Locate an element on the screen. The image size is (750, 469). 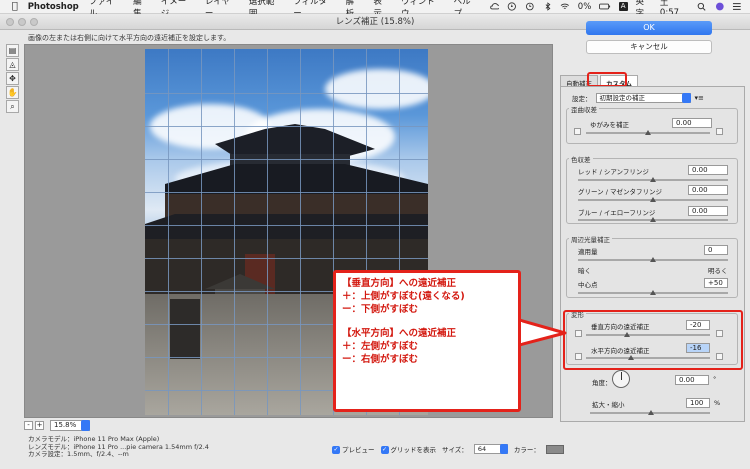
preview-checkbox: ✓ プレビュー is located at coordinates (353, 449).